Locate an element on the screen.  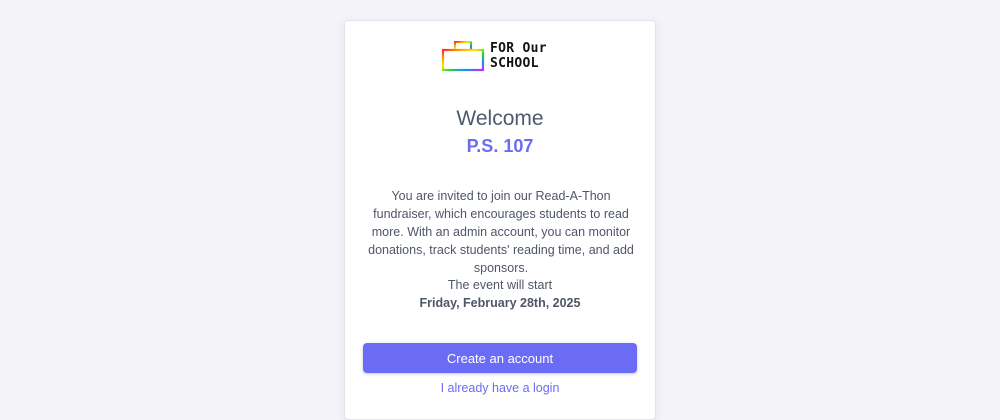
logo: FOR Our SCHOOL is located at coordinates (502, 56).